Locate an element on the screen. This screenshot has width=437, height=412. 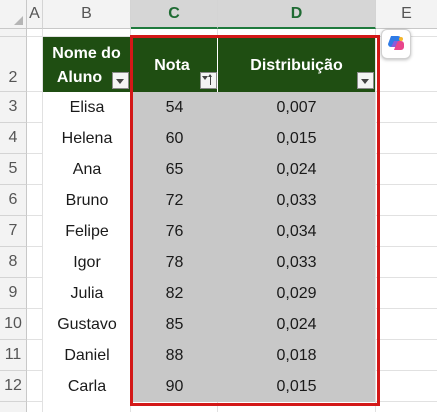
header-name-line1: Nome do is located at coordinates (86, 53).